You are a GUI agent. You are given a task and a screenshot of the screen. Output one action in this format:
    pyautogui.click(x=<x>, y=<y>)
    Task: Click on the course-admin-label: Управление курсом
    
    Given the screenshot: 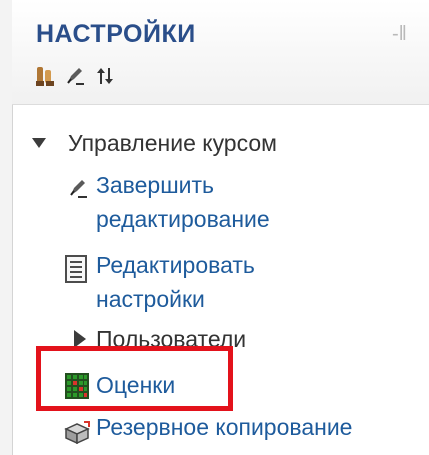 What is the action you would take?
    pyautogui.click(x=172, y=143)
    